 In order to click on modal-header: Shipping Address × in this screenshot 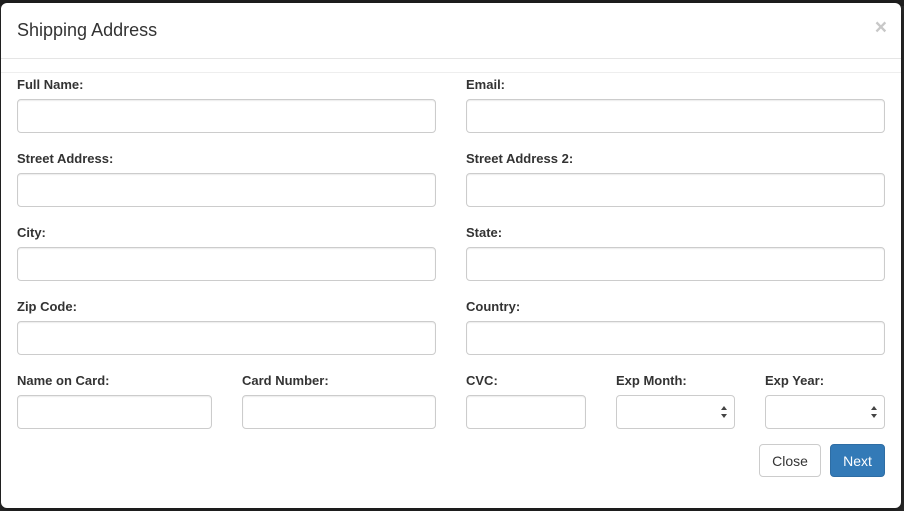, I will do `click(451, 31)`.